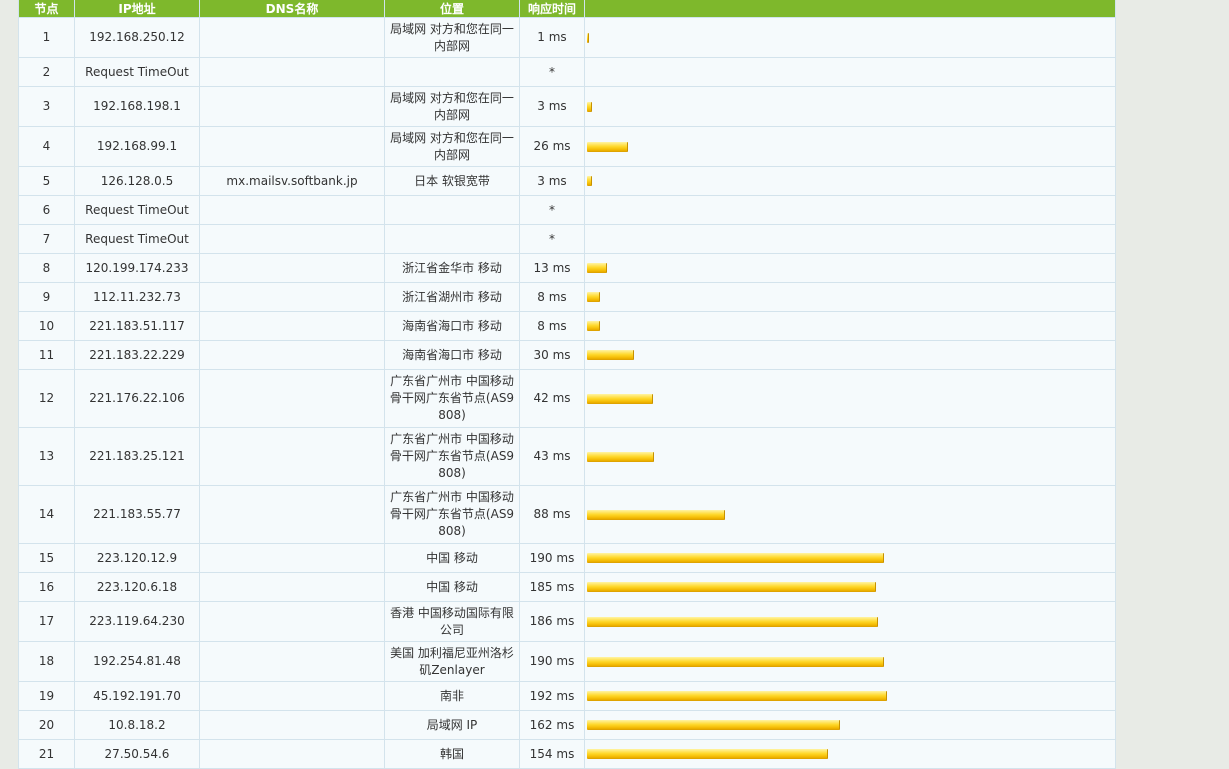  What do you see at coordinates (552, 37) in the screenshot?
I see `cell-response-time: 1 ms` at bounding box center [552, 37].